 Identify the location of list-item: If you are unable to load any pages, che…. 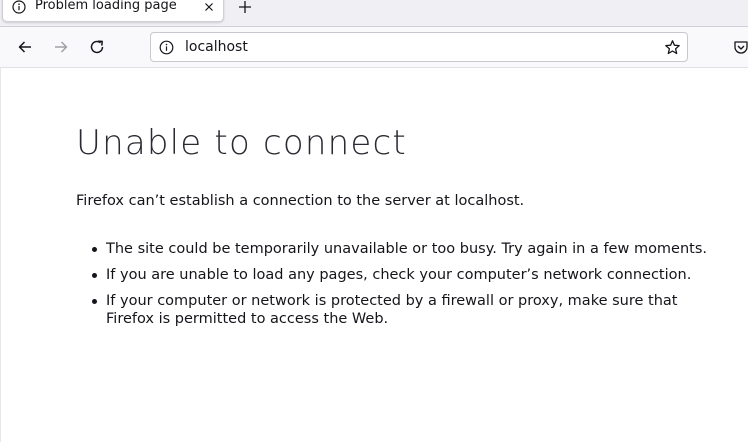
(406, 275).